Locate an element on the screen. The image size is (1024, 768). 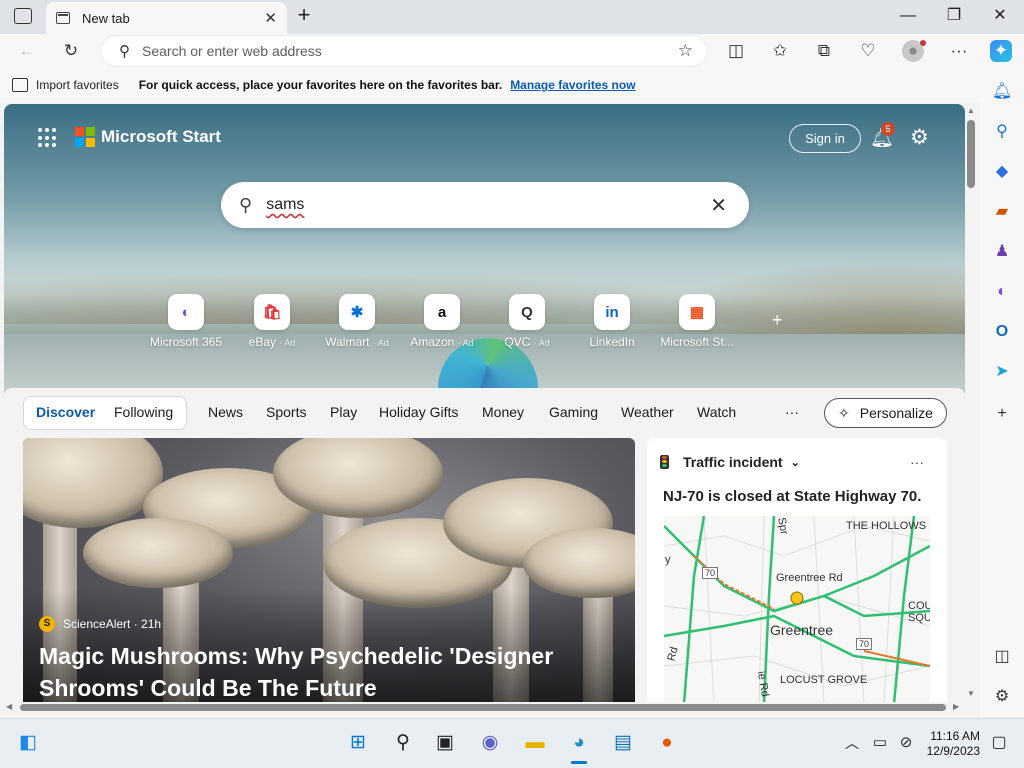
file-explorer-icon: ▬ is located at coordinates (535, 743).